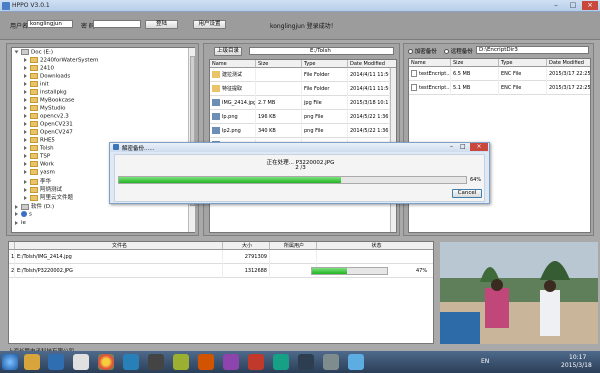  What do you see at coordinates (300, 117) in the screenshot?
I see `file-row: lp.png 196 KB png File 2014/5/22 1:36:0` at bounding box center [300, 117].